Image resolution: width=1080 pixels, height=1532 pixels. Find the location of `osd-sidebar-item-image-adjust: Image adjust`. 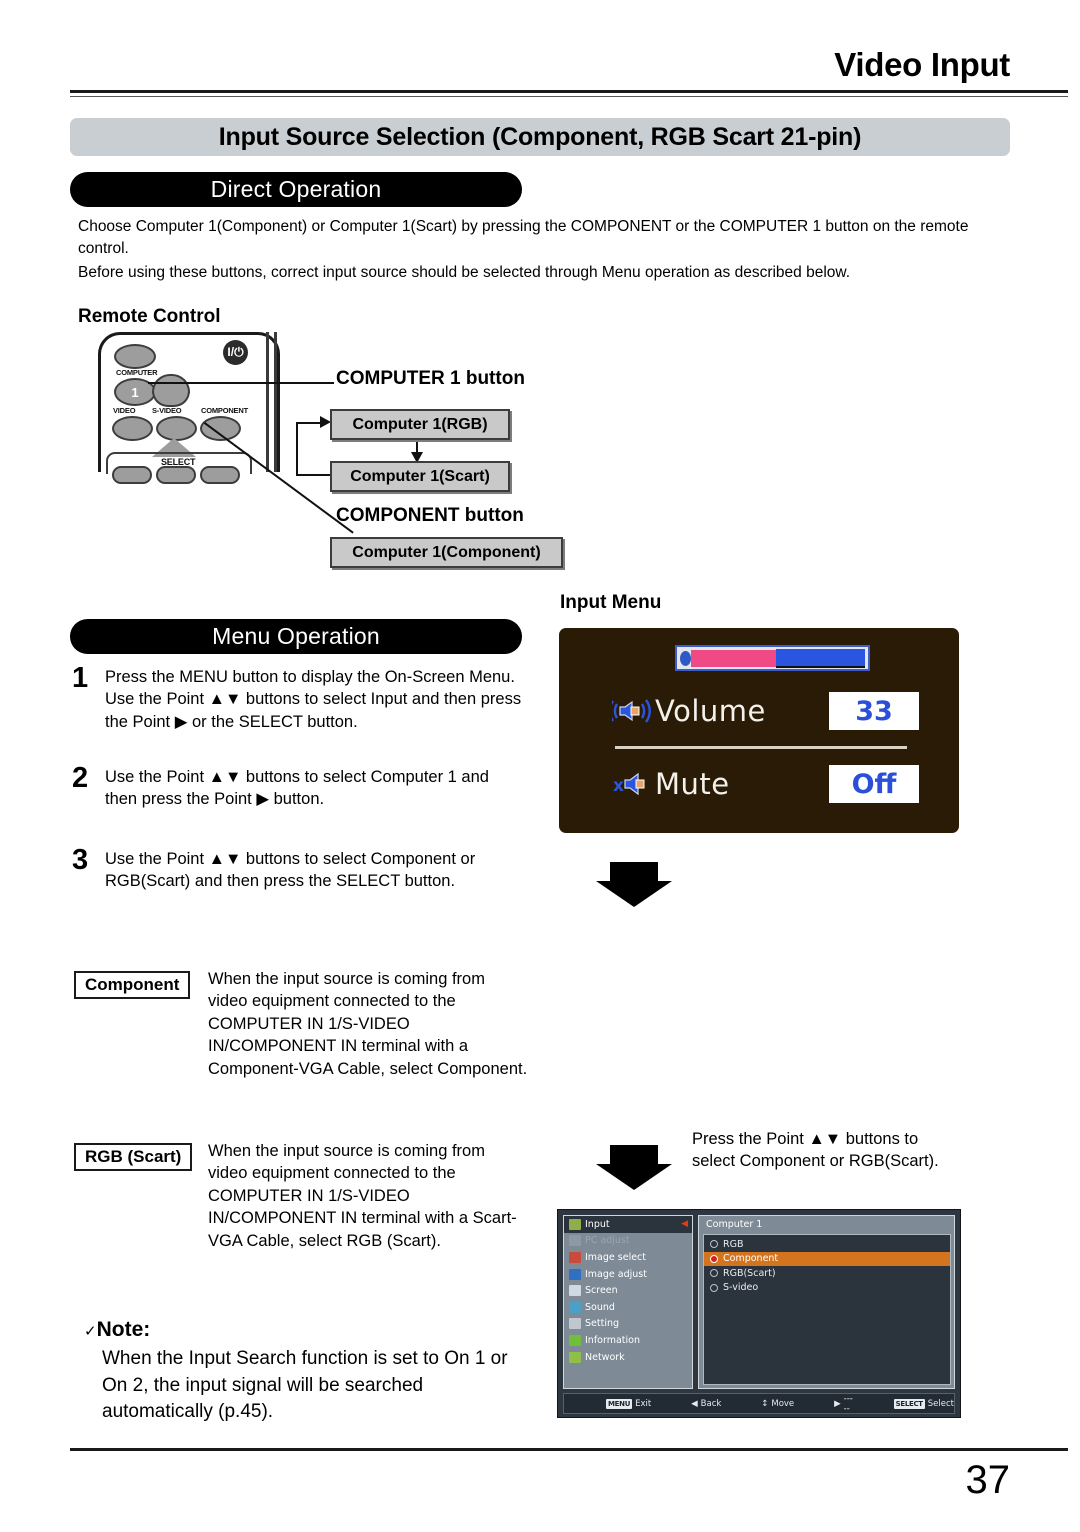

osd-sidebar-item-image-adjust: Image adjust is located at coordinates (628, 1274).